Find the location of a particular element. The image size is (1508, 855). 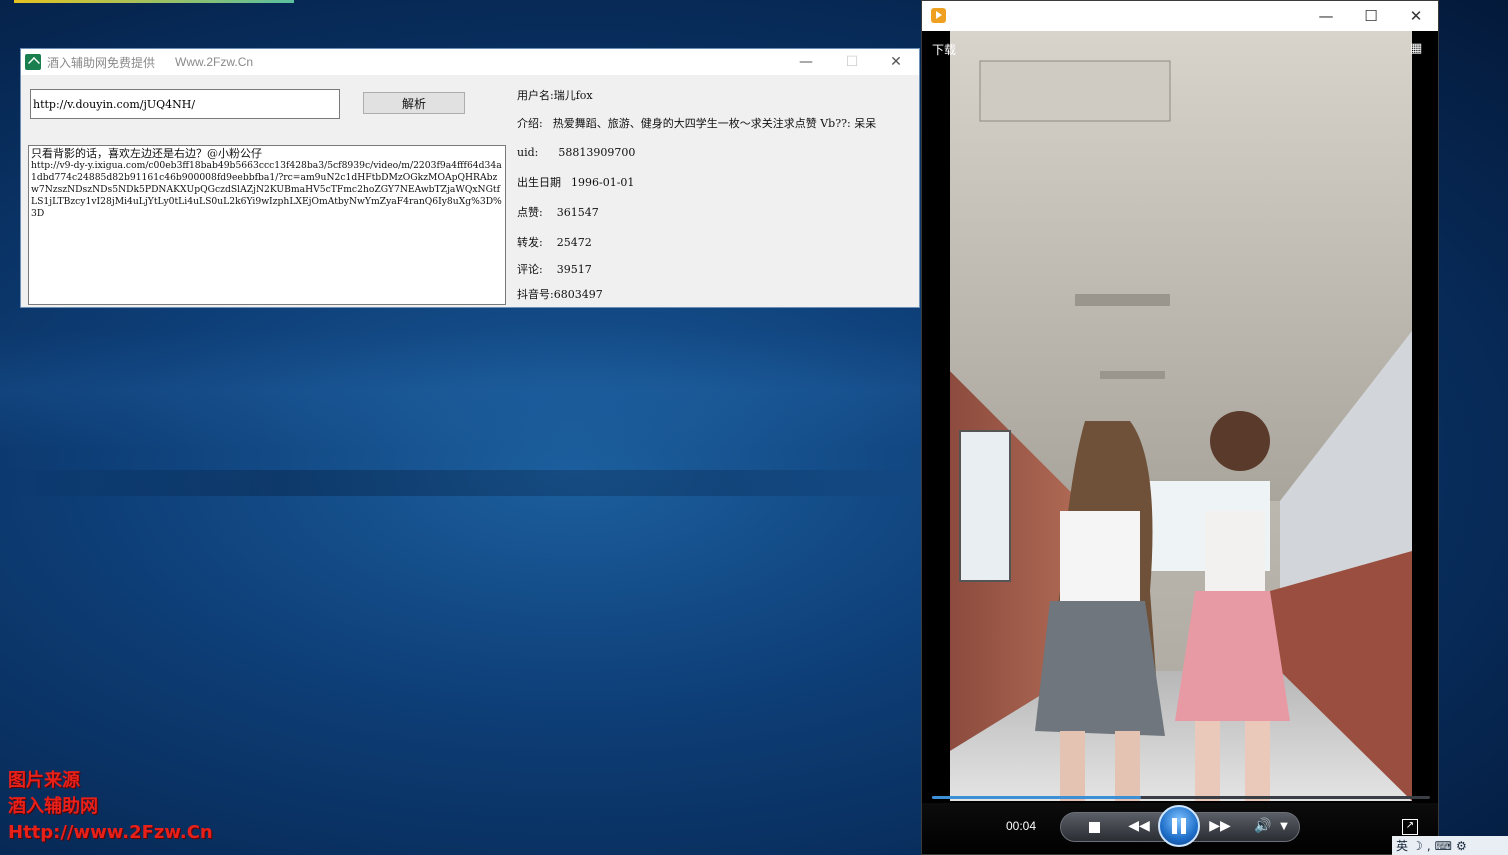

taskbar-remnant is located at coordinates (154, 1).